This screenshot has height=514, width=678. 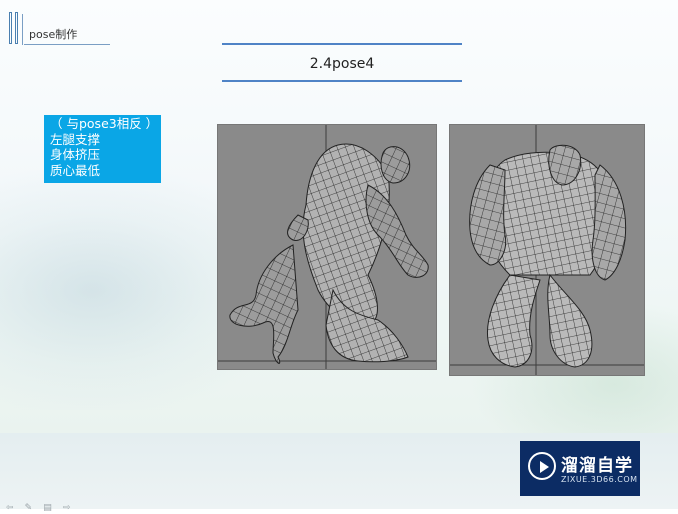 I want to click on prev-slide-icon: ⇦, so click(x=10, y=508).